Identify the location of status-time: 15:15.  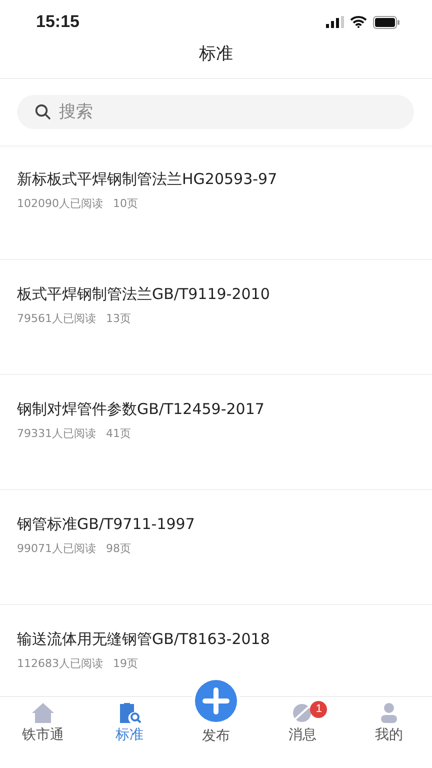
(58, 22).